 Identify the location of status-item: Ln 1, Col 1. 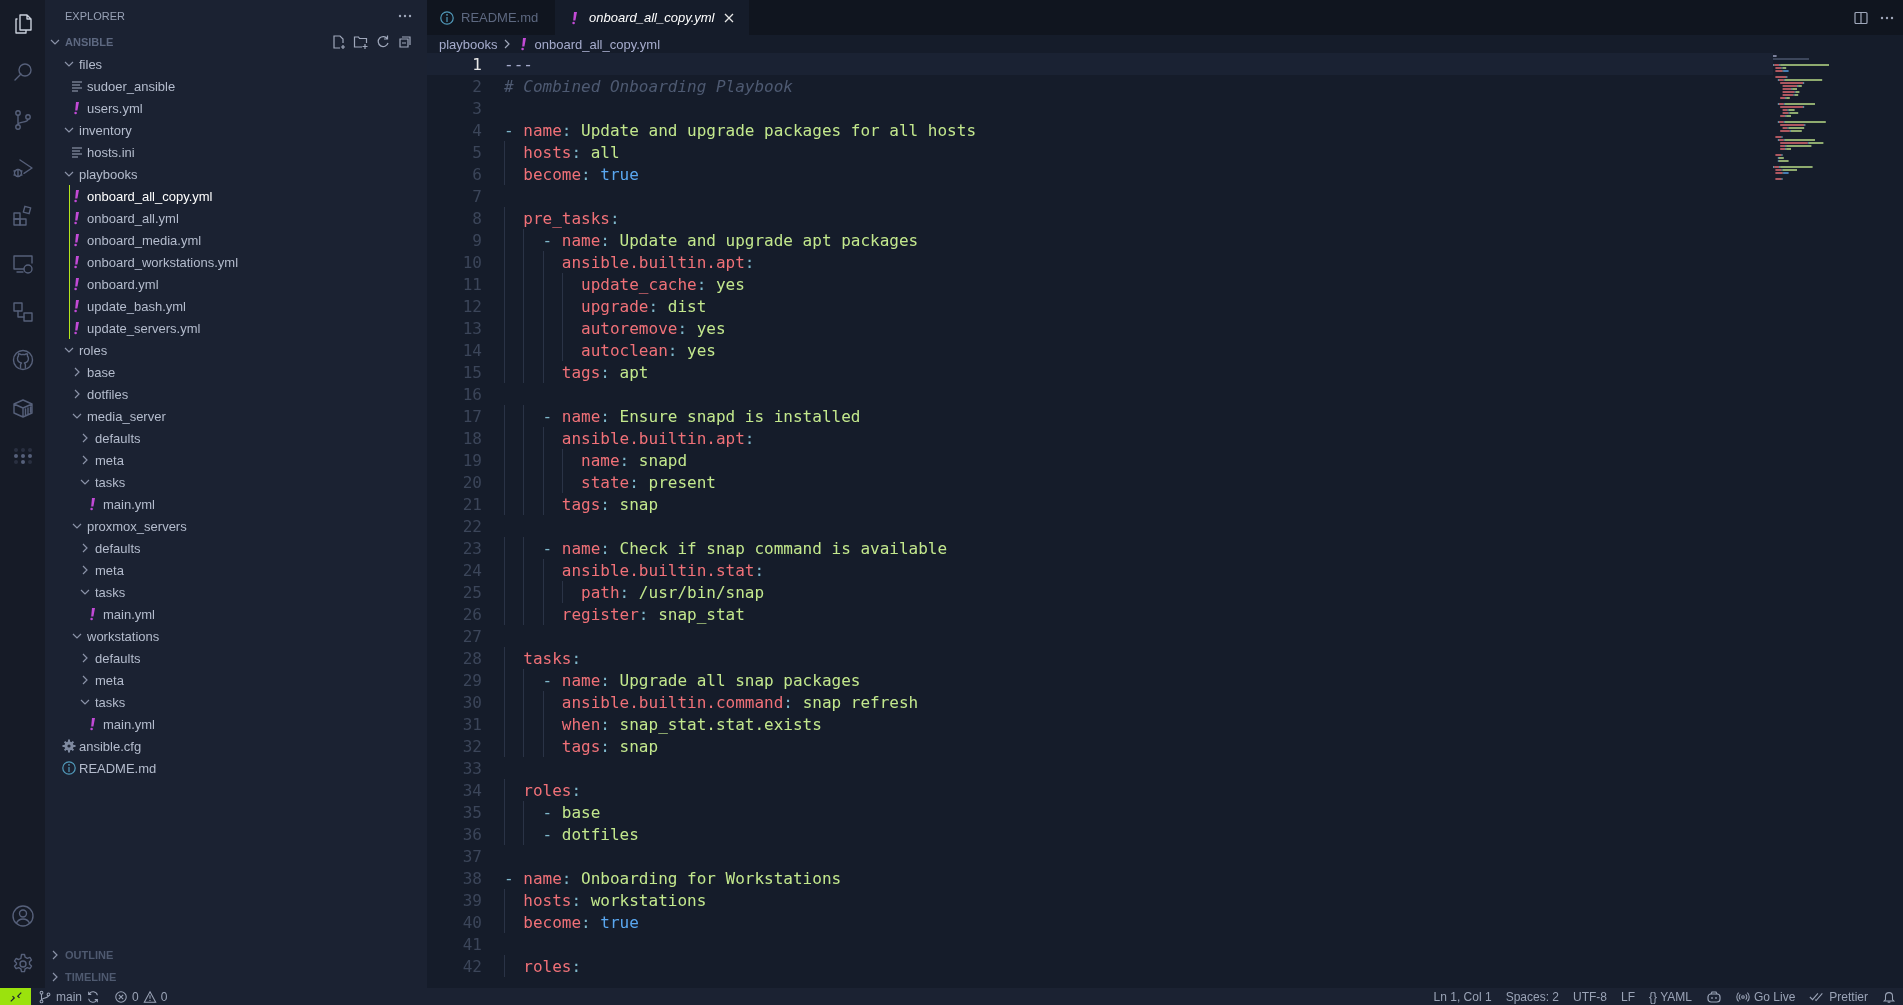
(1462, 996).